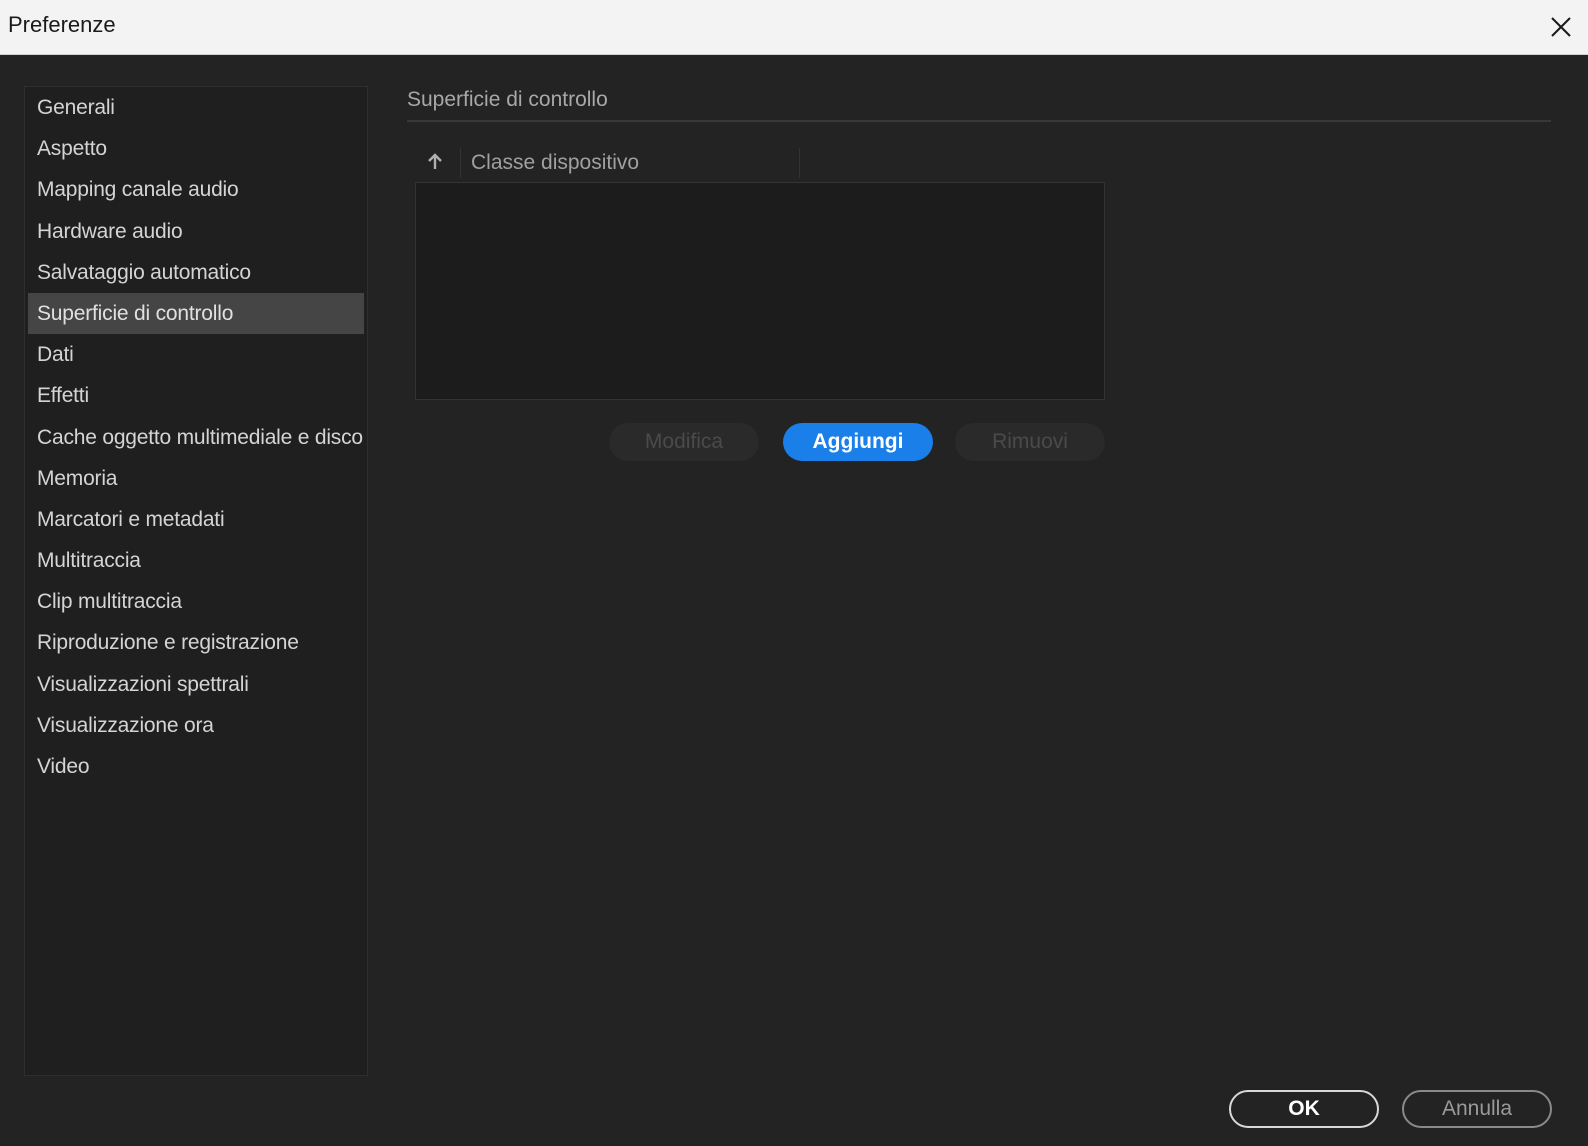 This screenshot has width=1588, height=1146. Describe the element at coordinates (196, 725) in the screenshot. I see `sidebar-item: Visualizzazione ora` at that location.